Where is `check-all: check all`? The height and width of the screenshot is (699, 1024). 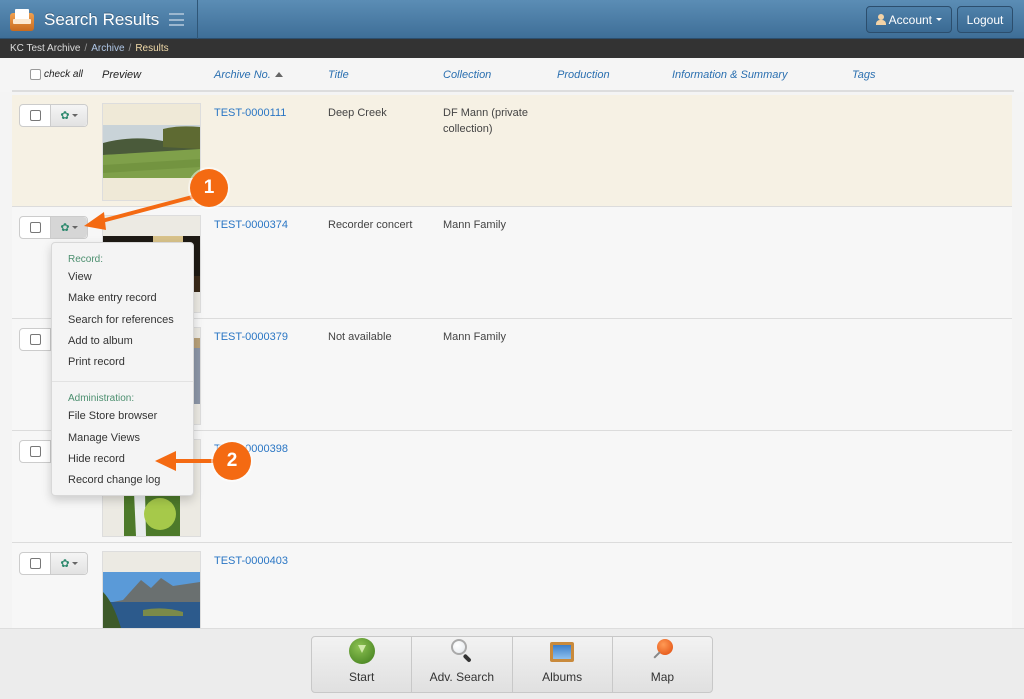
check-all: check all is located at coordinates (56, 74).